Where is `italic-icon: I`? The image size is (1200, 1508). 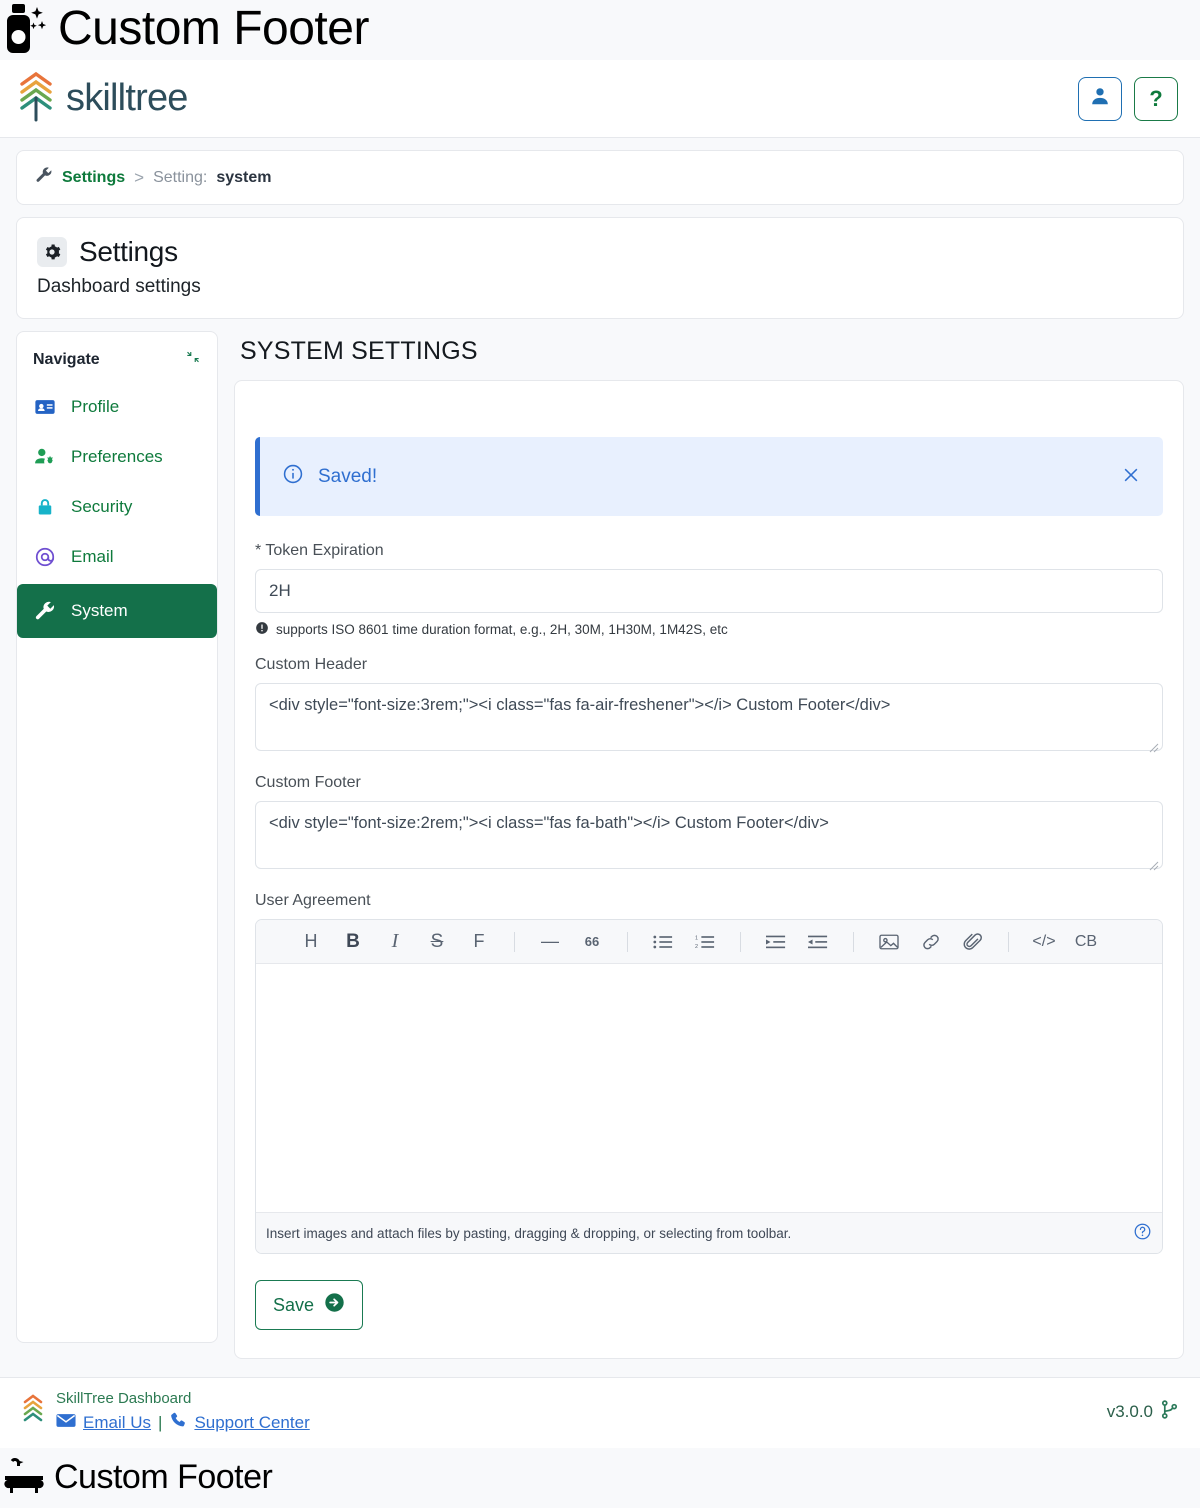
italic-icon: I is located at coordinates (395, 942).